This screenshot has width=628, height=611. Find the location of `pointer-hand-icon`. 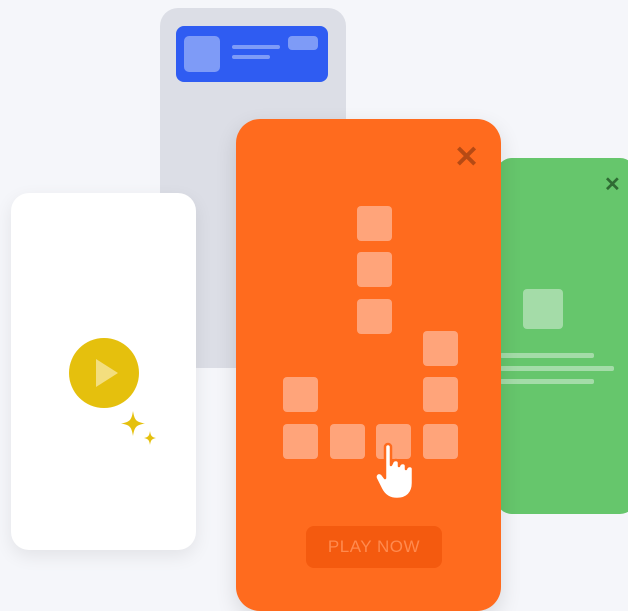

pointer-hand-icon is located at coordinates (394, 471).